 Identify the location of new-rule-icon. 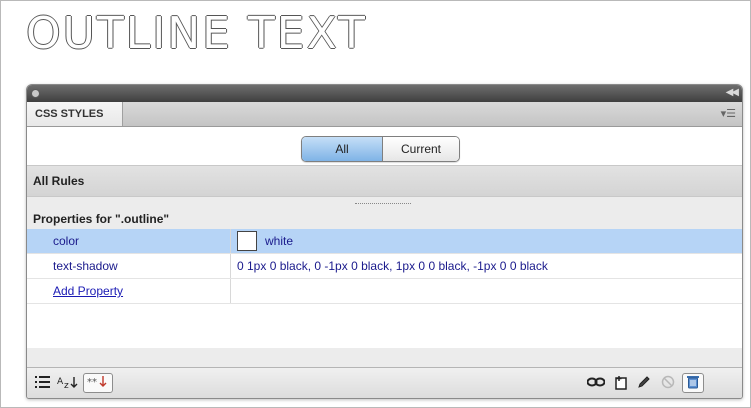
(621, 383).